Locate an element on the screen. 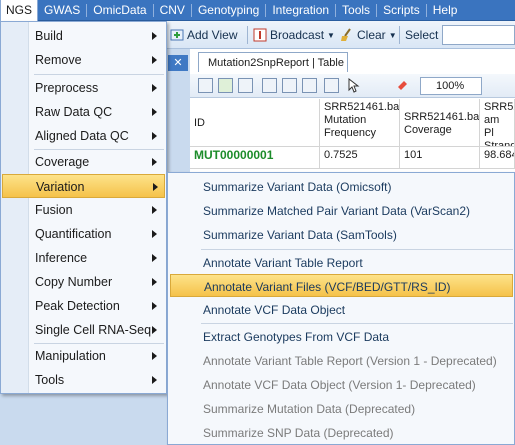  menu-ngs: NGS is located at coordinates (19, 10).